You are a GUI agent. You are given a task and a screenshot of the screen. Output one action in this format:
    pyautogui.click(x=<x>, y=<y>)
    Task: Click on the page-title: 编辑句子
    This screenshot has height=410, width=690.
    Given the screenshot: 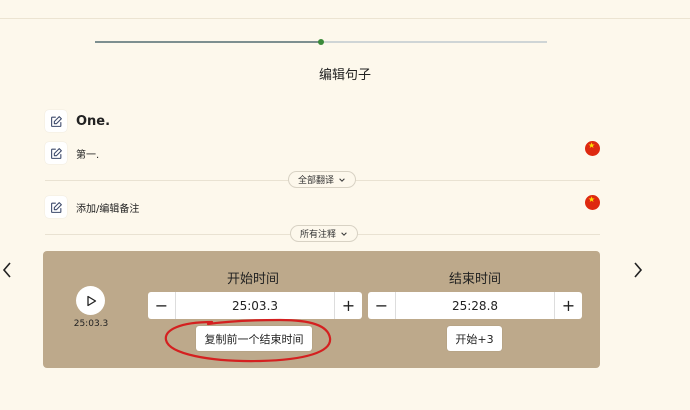 What is the action you would take?
    pyautogui.click(x=344, y=75)
    